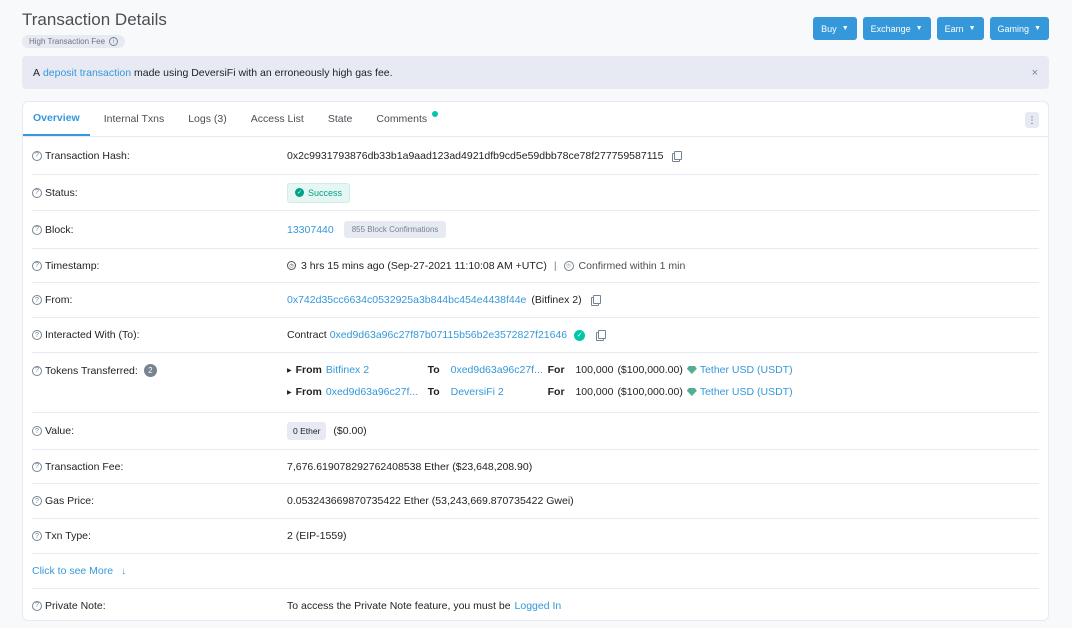 This screenshot has width=1072, height=628. What do you see at coordinates (159, 193) in the screenshot?
I see `row-label: ? Status:` at bounding box center [159, 193].